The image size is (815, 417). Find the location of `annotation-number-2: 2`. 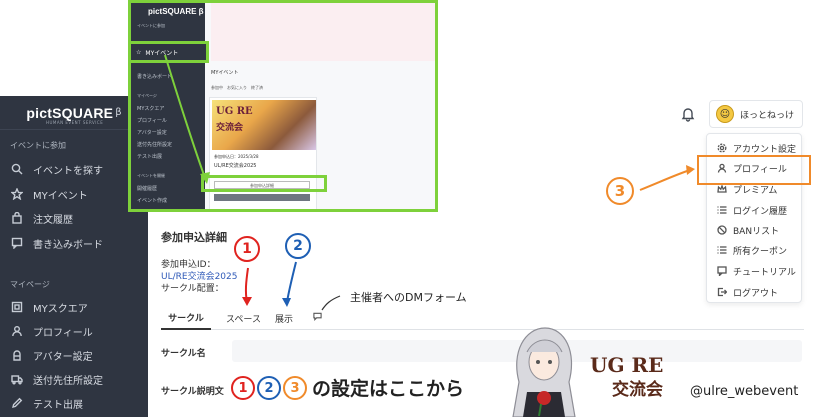

annotation-number-2: 2 is located at coordinates (298, 246).